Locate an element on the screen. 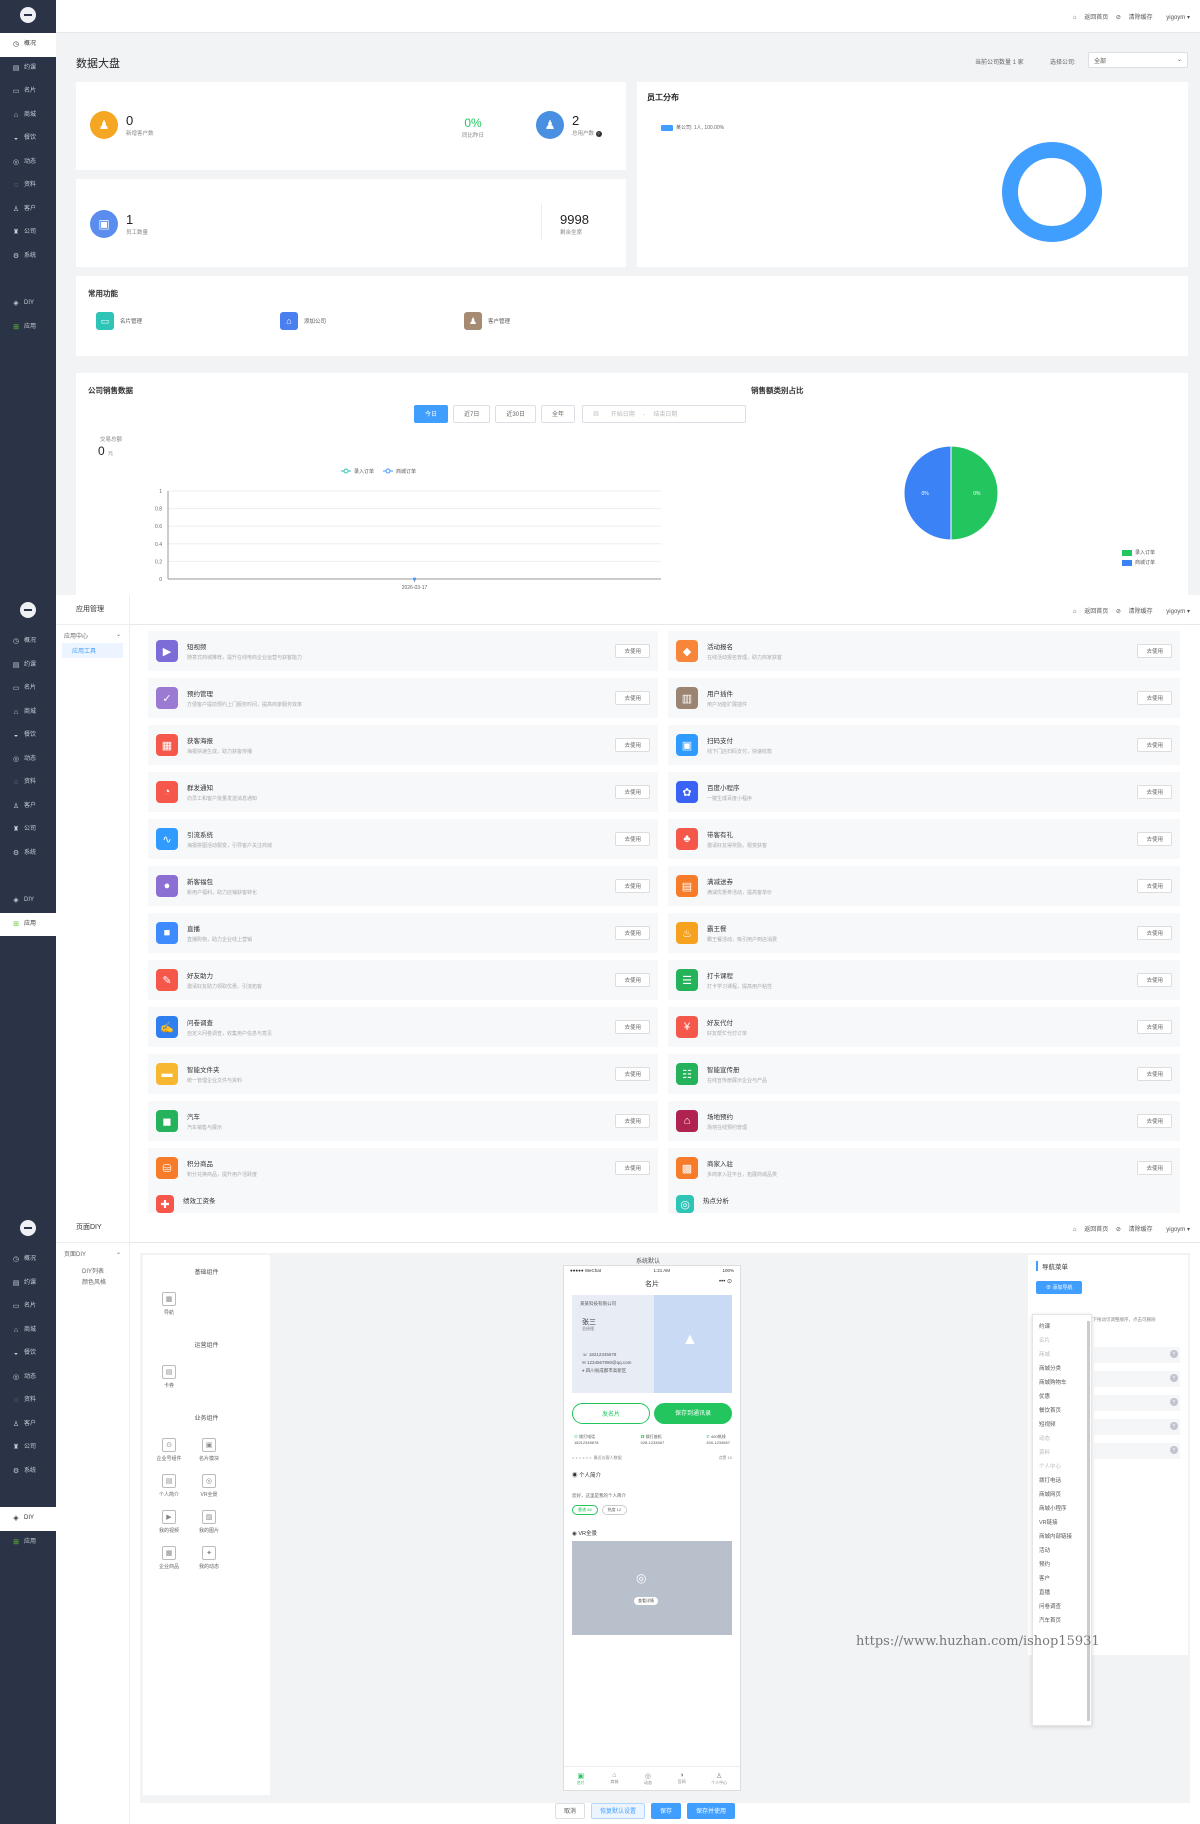  component-item: ▶ 我的视频 is located at coordinates (169, 1522).